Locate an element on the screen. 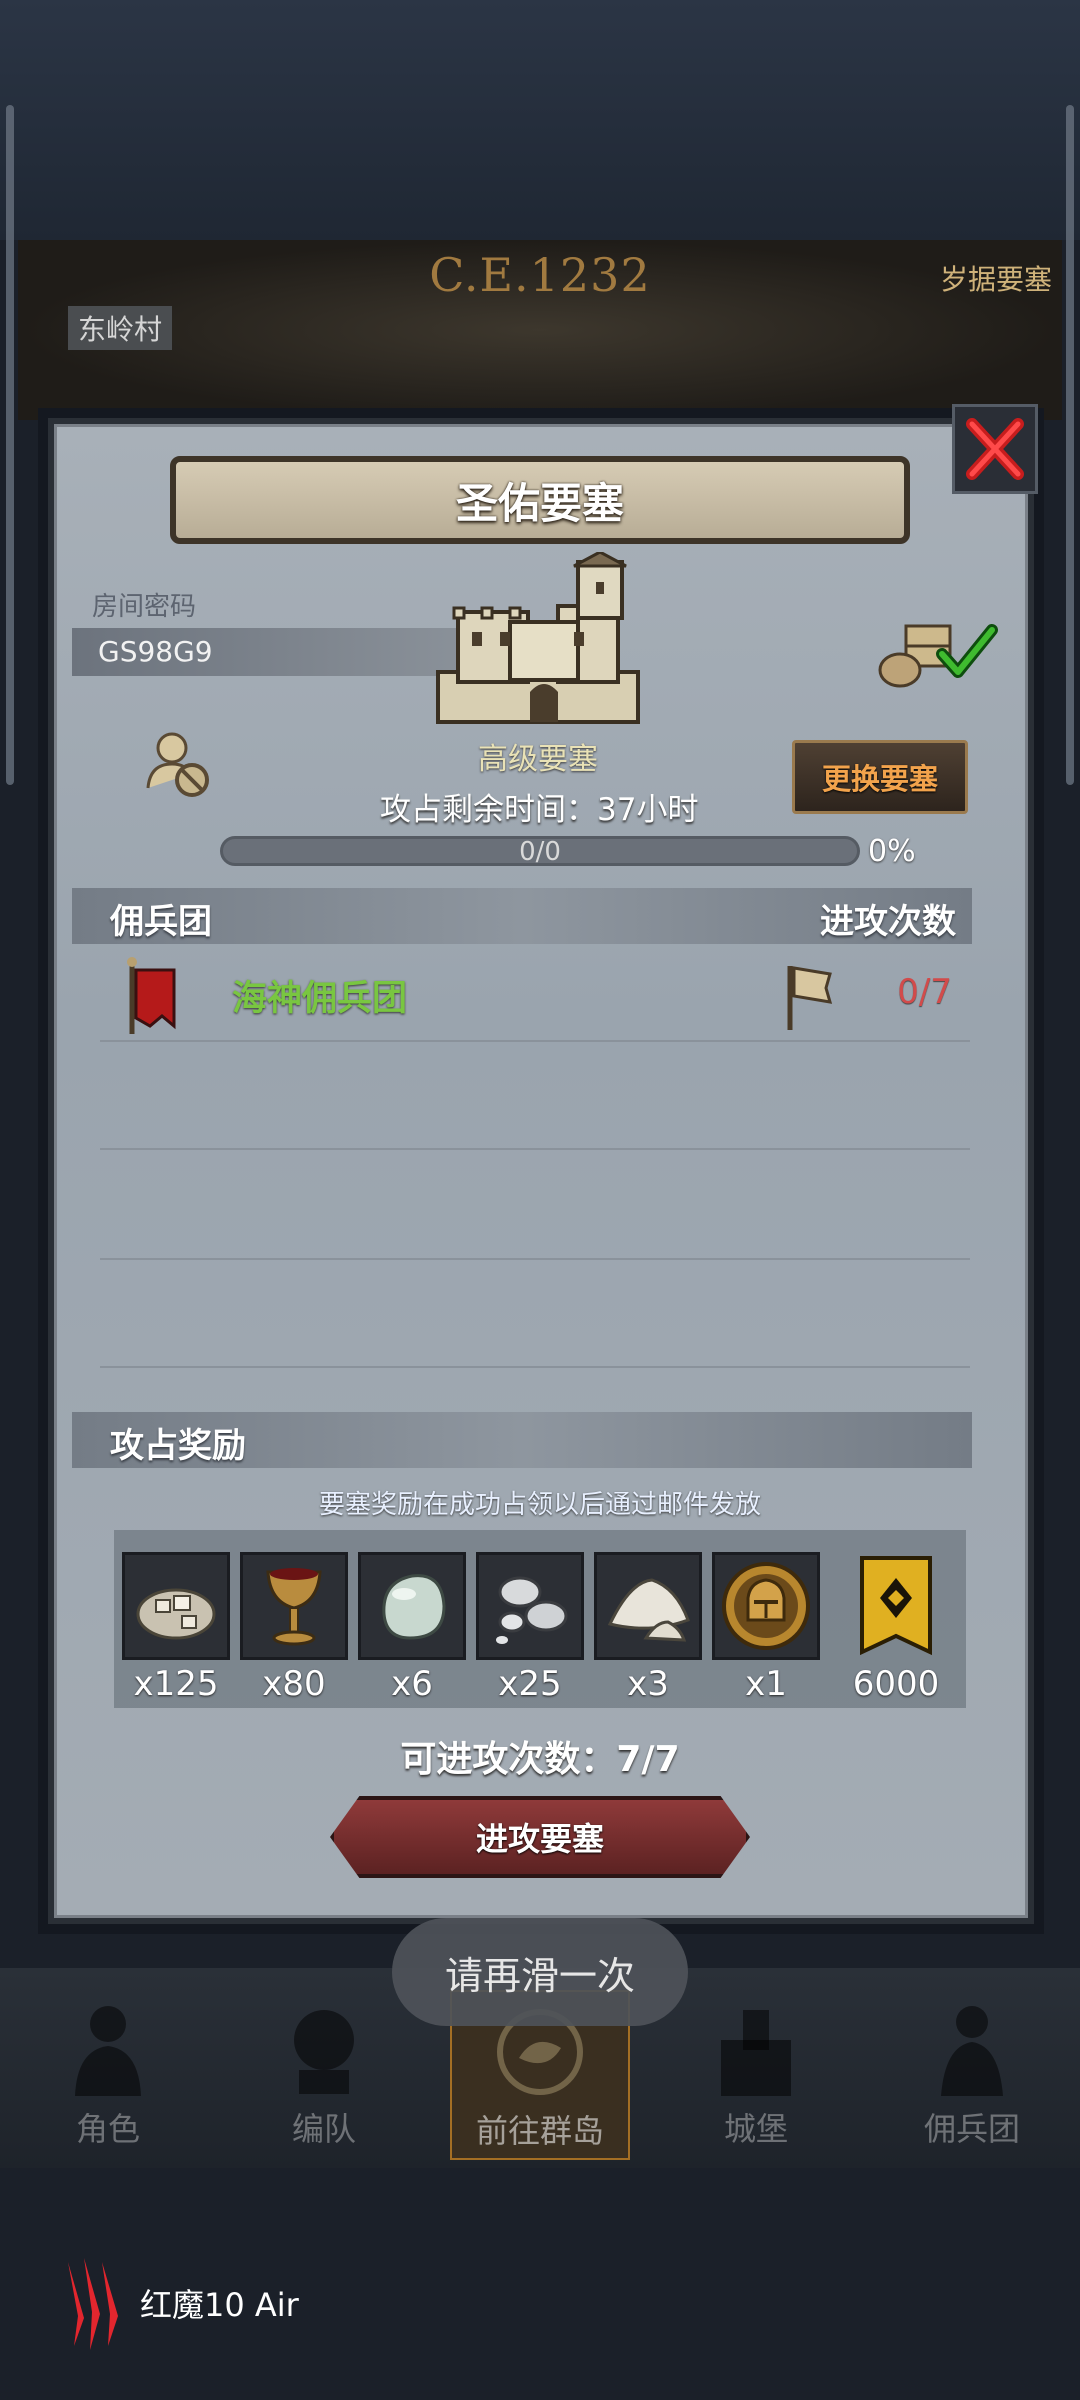  right-edge-indicator is located at coordinates (1070, 445).